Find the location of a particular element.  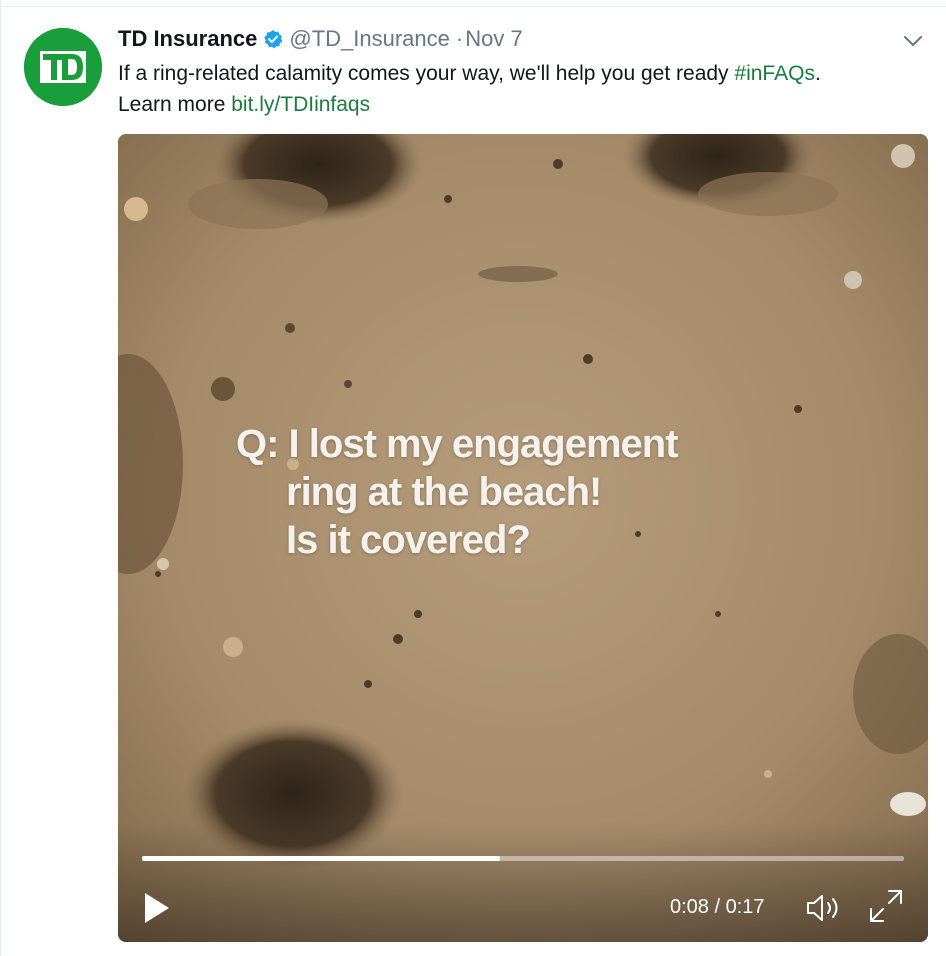

tweet-top-border is located at coordinates (473, 6).